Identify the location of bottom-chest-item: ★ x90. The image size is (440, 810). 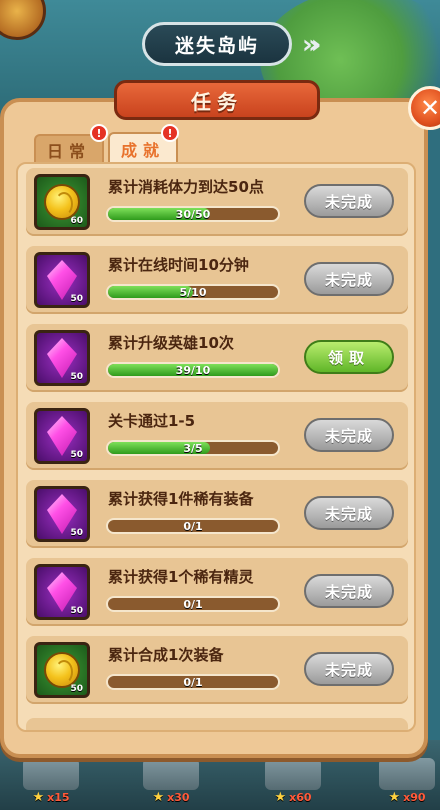
(405, 782).